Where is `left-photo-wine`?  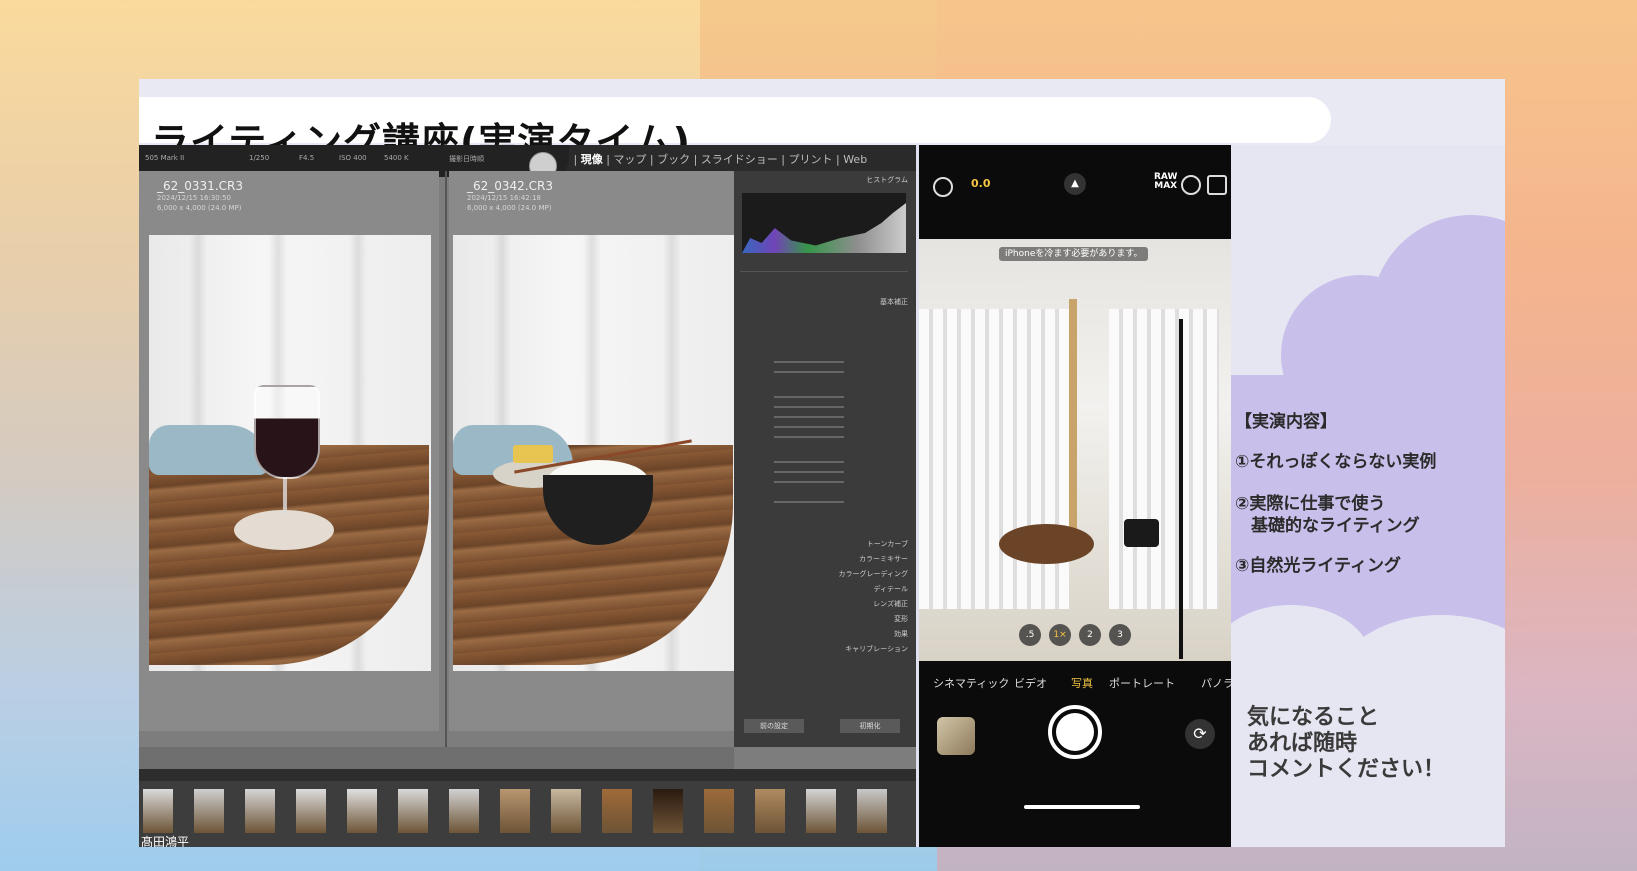 left-photo-wine is located at coordinates (290, 453).